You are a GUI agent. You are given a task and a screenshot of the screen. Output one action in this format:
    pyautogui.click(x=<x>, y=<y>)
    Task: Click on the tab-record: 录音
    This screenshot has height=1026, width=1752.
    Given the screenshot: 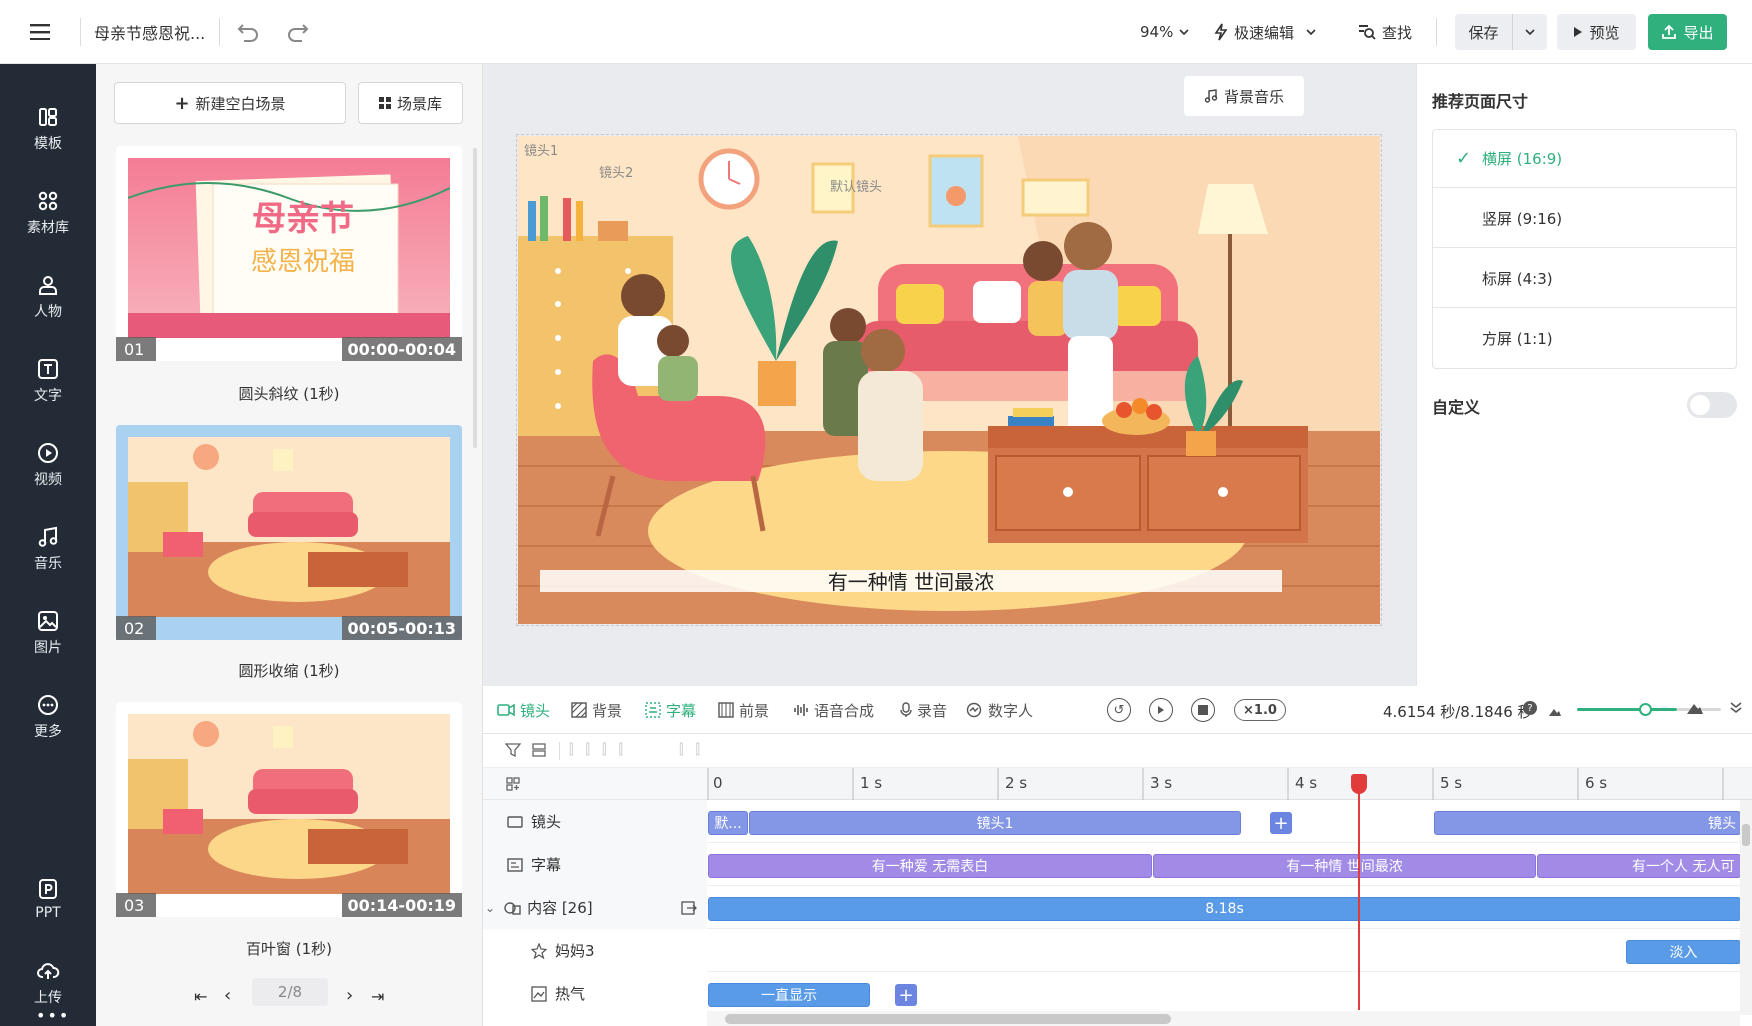 What is the action you would take?
    pyautogui.click(x=923, y=710)
    